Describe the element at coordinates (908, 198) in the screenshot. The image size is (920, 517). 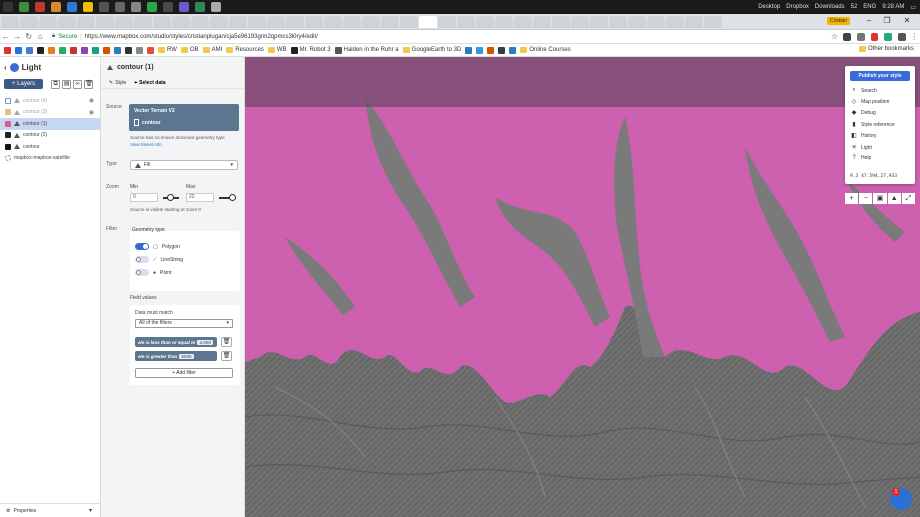
I see `fullscreen-icon: ⤢` at that location.